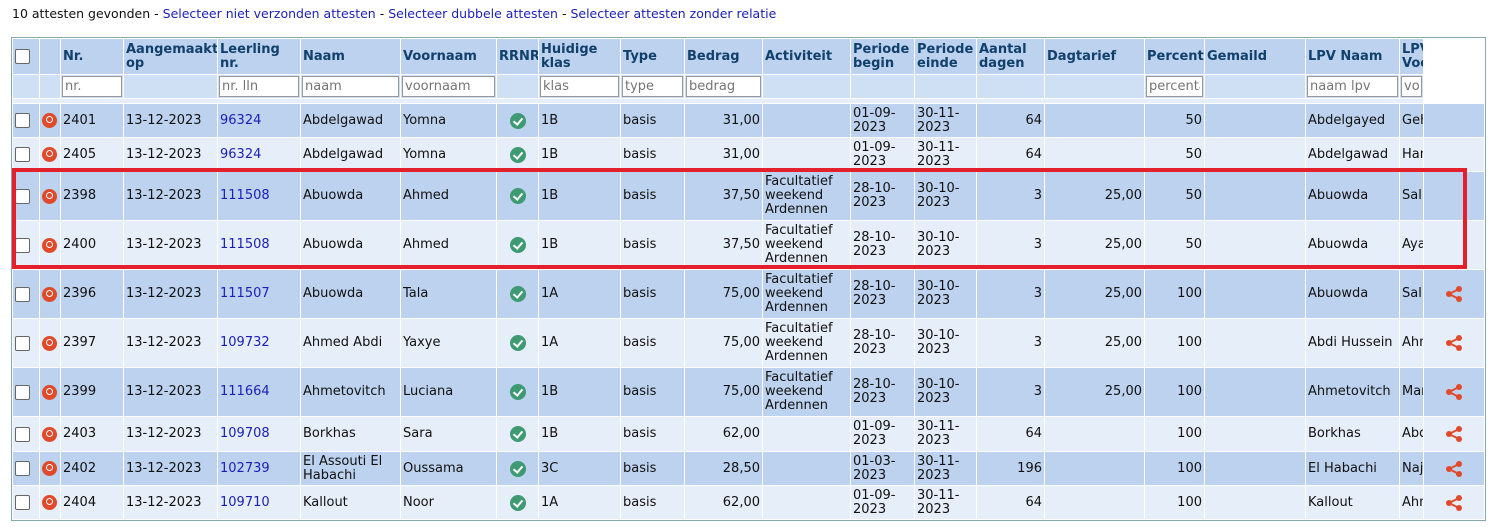 Image resolution: width=1491 pixels, height=527 pixels. Describe the element at coordinates (1411, 56) in the screenshot. I see `col-lpv-voornaam: LPV Voornaam` at that location.